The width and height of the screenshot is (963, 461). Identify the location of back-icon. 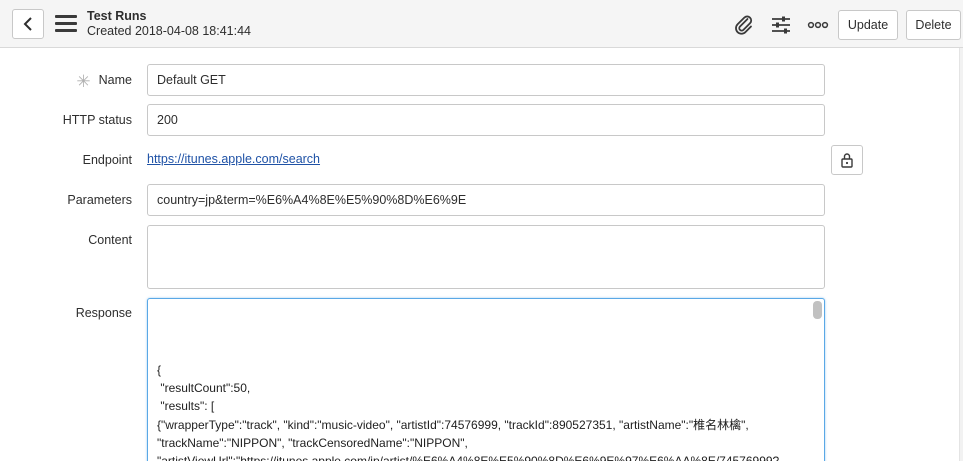
(27, 24).